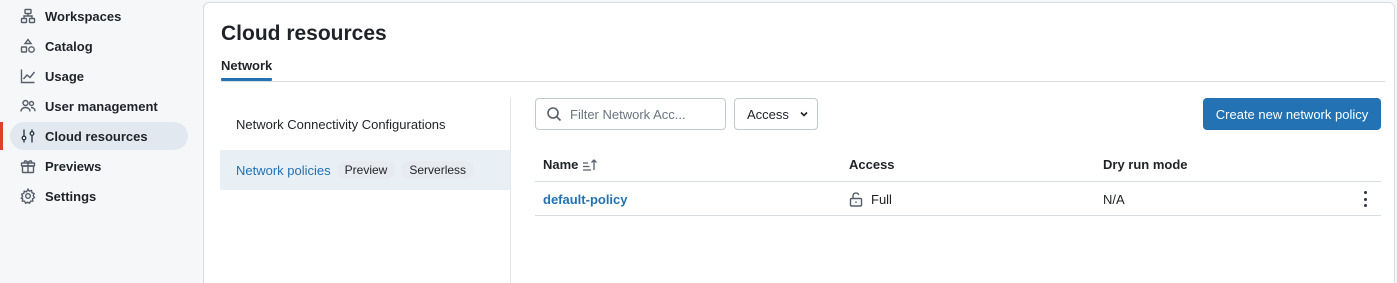  What do you see at coordinates (341, 124) in the screenshot?
I see `subnav-item-label: Network Connectivity Configurations` at bounding box center [341, 124].